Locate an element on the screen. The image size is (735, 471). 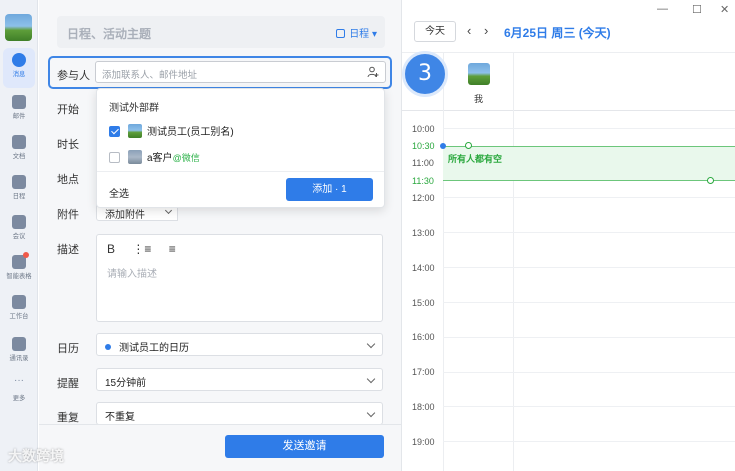
list-item: a客户@微信 is located at coordinates (154, 156).